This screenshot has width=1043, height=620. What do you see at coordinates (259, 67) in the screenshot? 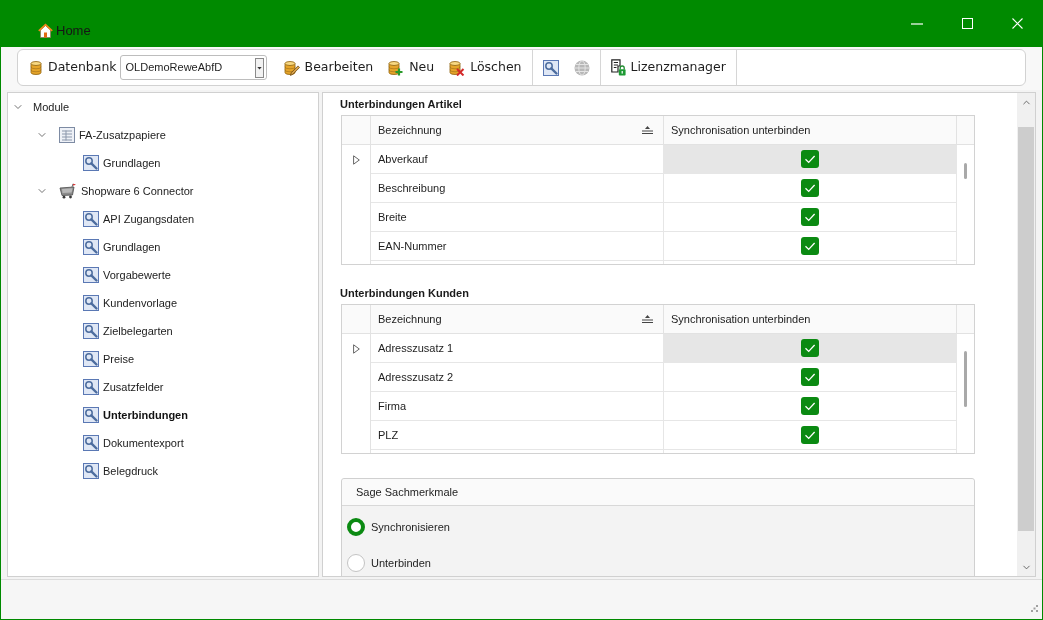
I see `caret-icon` at bounding box center [259, 67].